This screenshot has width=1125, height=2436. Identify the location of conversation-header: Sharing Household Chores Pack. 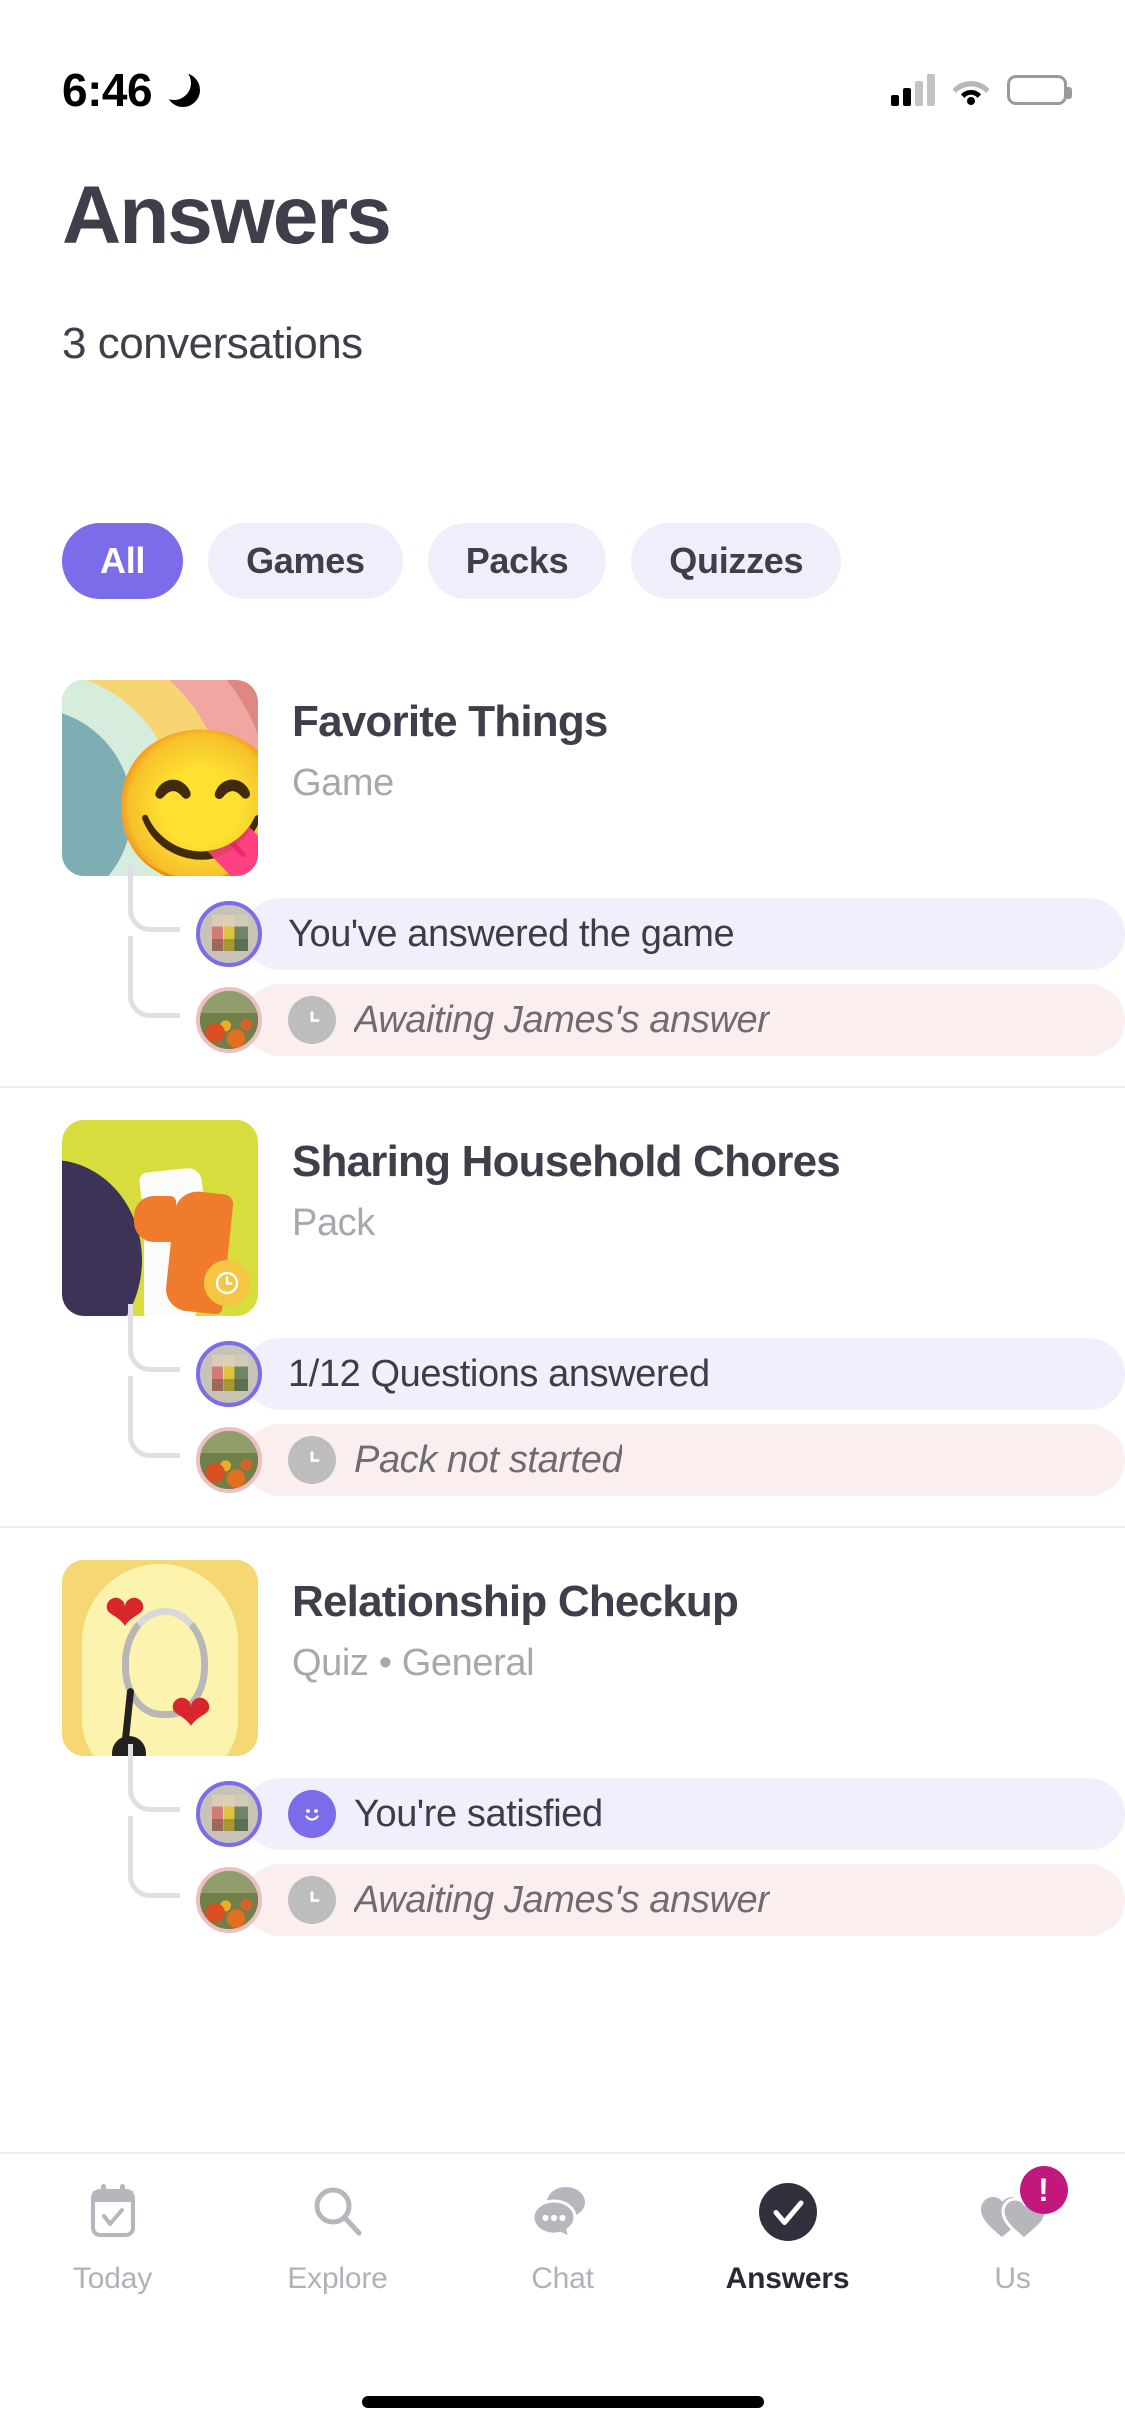
(562, 1218).